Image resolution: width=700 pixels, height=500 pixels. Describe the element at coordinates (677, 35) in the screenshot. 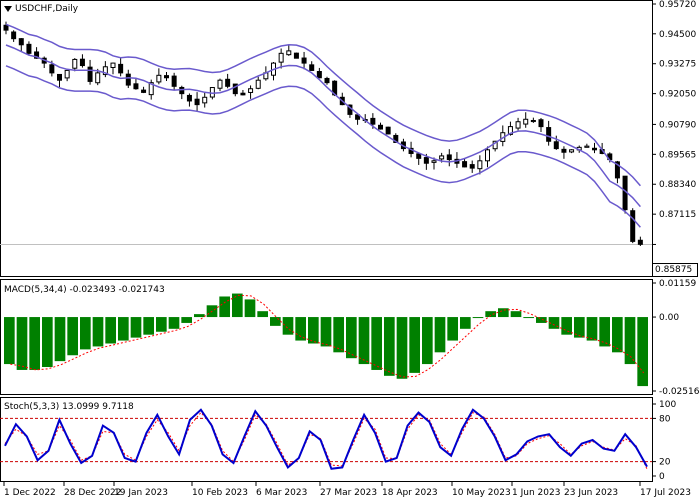

I see `price-tick-label: 0.94500` at that location.